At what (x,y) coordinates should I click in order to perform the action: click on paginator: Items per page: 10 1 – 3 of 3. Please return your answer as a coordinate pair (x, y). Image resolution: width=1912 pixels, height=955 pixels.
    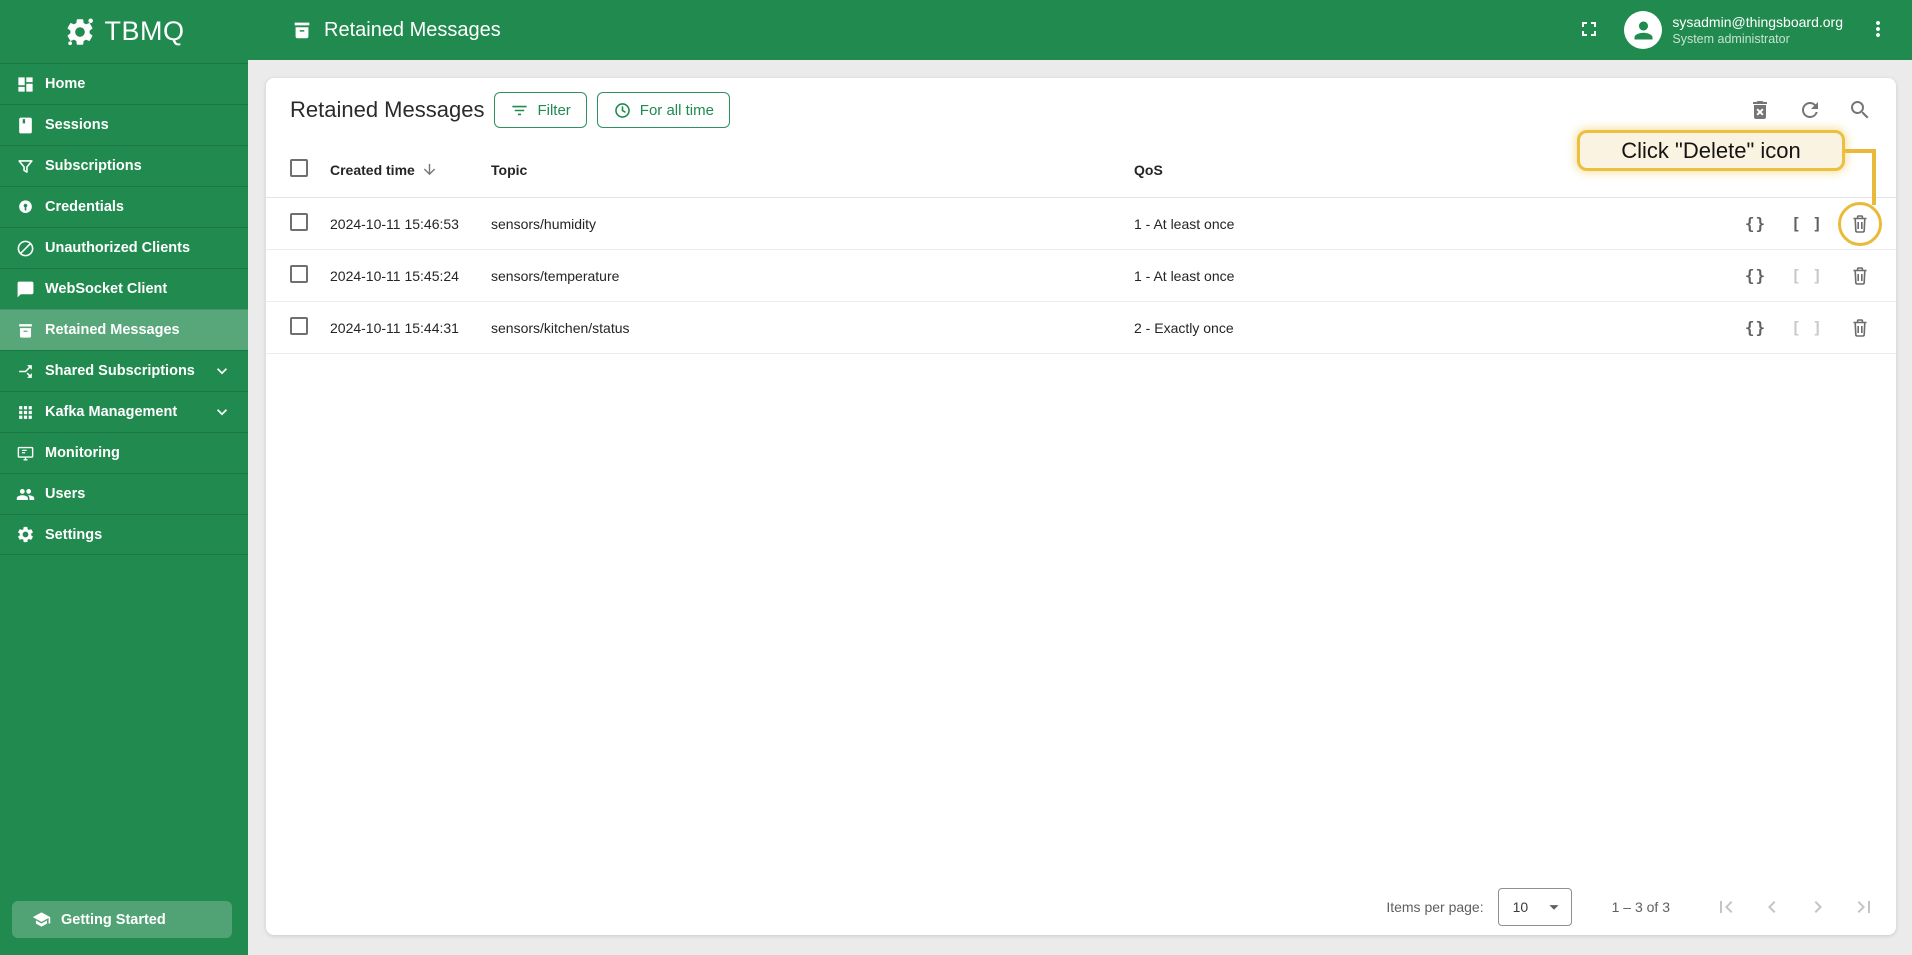
    Looking at the image, I should click on (1081, 907).